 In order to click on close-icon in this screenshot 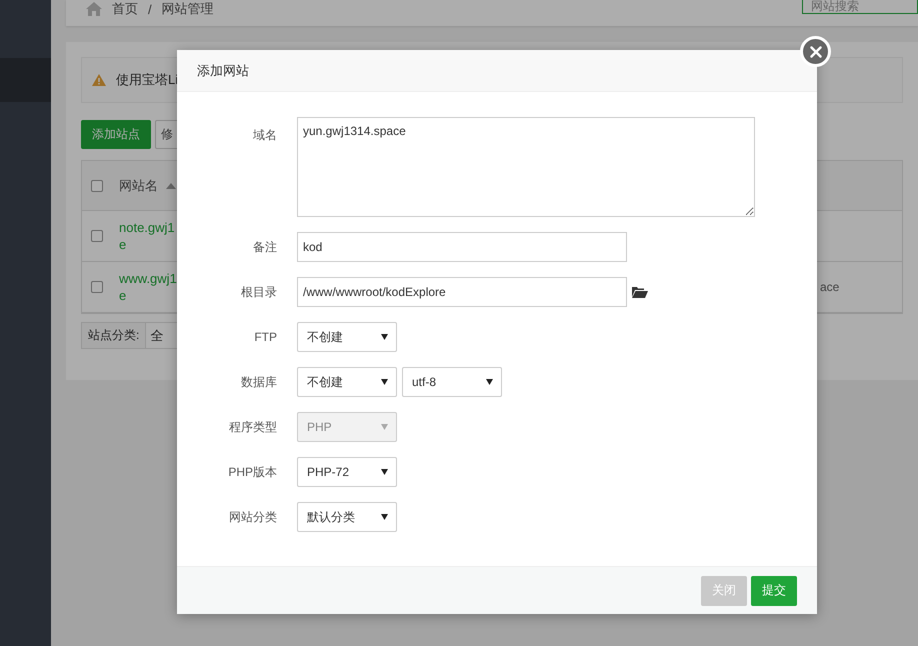, I will do `click(816, 52)`.